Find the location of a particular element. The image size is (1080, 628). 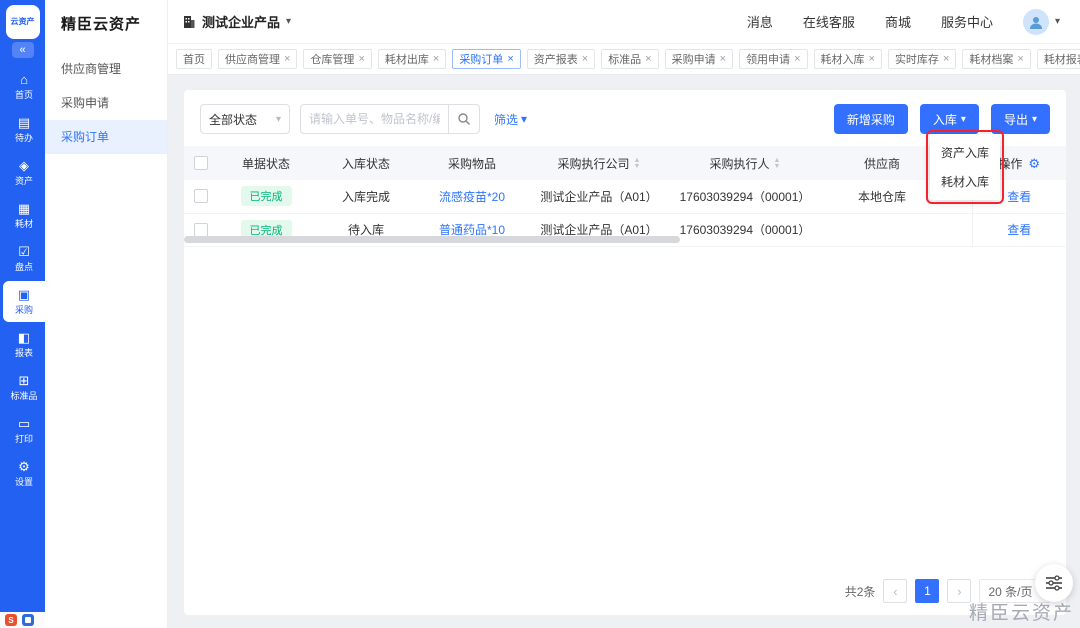

rail-item-inventory: ☑ 盘点 is located at coordinates (24, 258).